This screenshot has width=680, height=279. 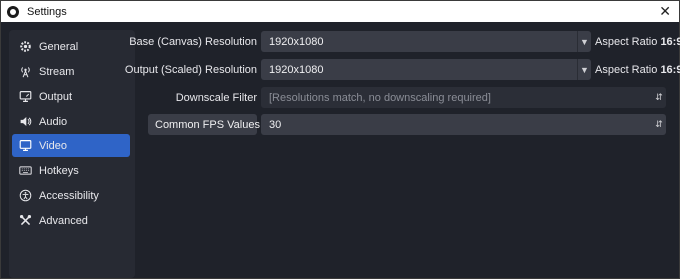 What do you see at coordinates (47, 11) in the screenshot?
I see `window-title: Settings` at bounding box center [47, 11].